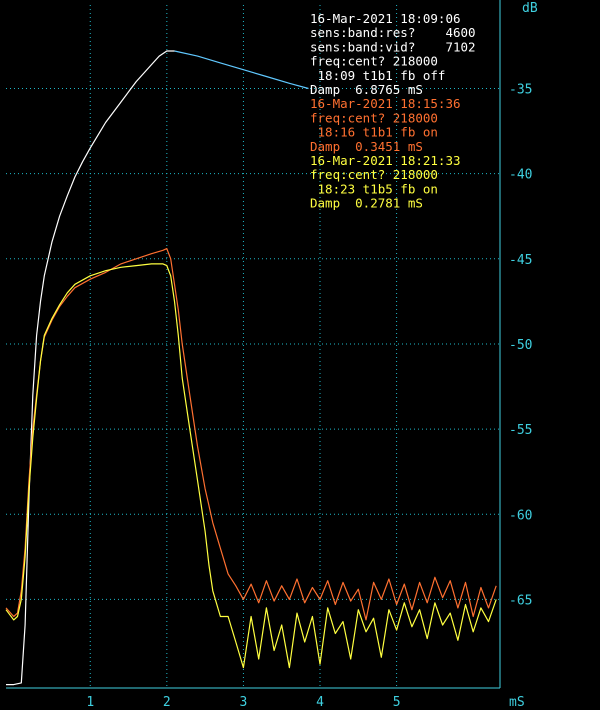 Image resolution: width=600 pixels, height=710 pixels. Describe the element at coordinates (385, 18) in the screenshot. I see `annotation-line: 16-Mar-2021 18:09:06` at that location.